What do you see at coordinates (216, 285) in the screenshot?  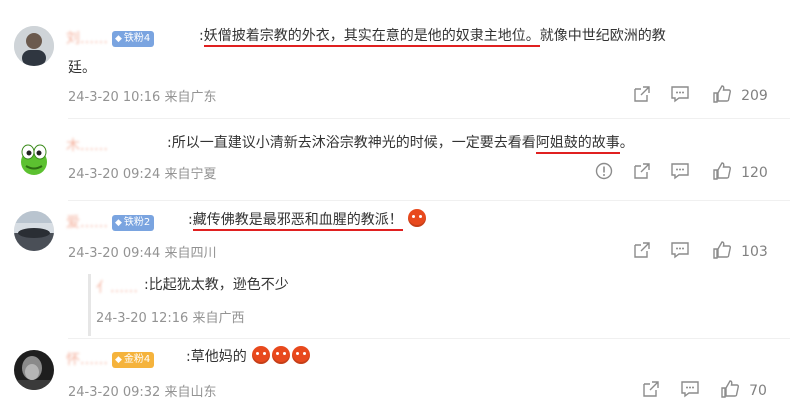 I see `reply-text: :比起犹太教，逊色不少` at bounding box center [216, 285].